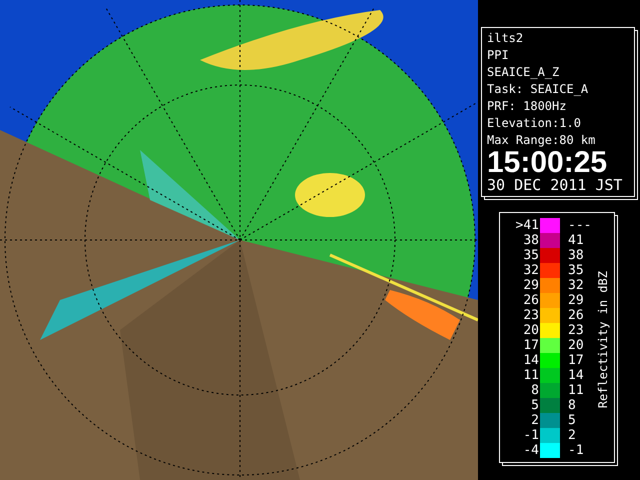 Image resolution: width=640 pixels, height=480 pixels. What do you see at coordinates (527, 106) in the screenshot?
I see `info-text: PRF: 1800Hz` at bounding box center [527, 106].